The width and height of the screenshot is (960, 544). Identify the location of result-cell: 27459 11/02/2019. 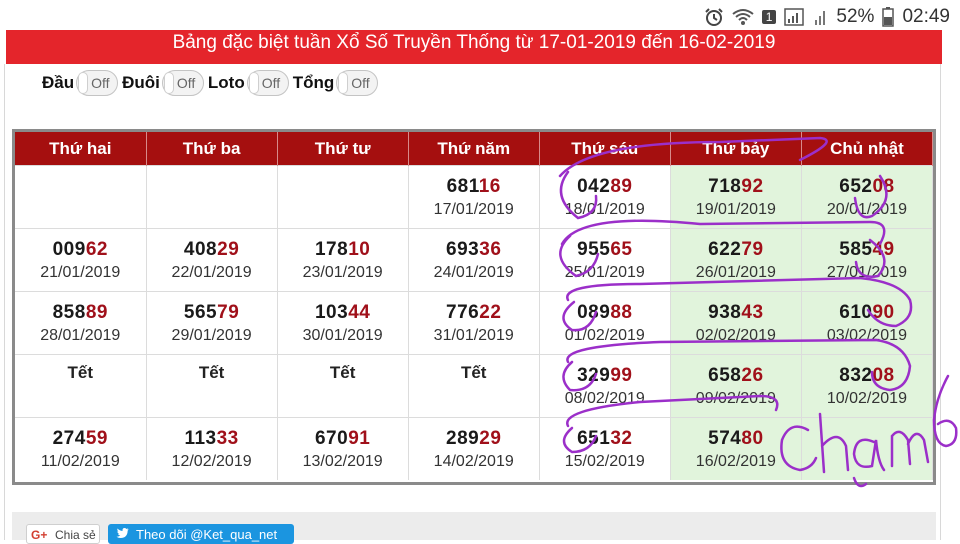
(81, 448).